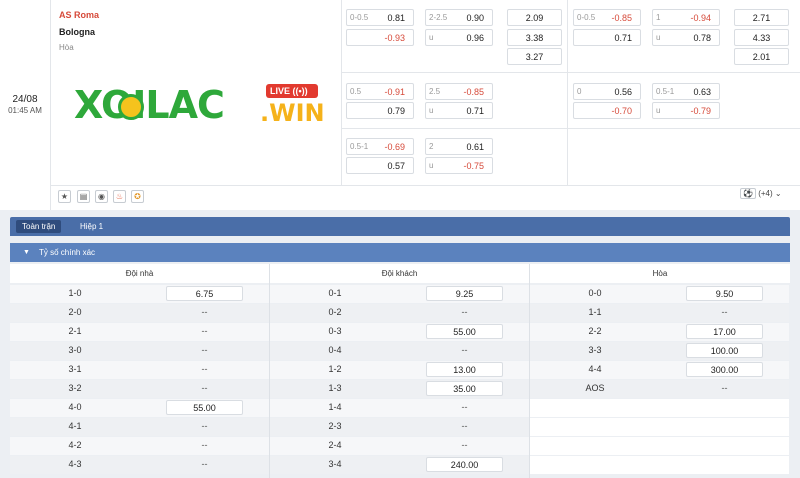  I want to click on score-odd: 35.00, so click(464, 388).